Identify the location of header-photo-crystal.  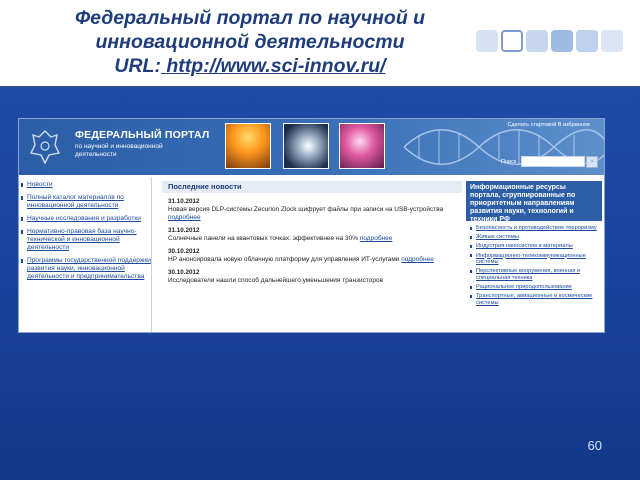
(362, 146).